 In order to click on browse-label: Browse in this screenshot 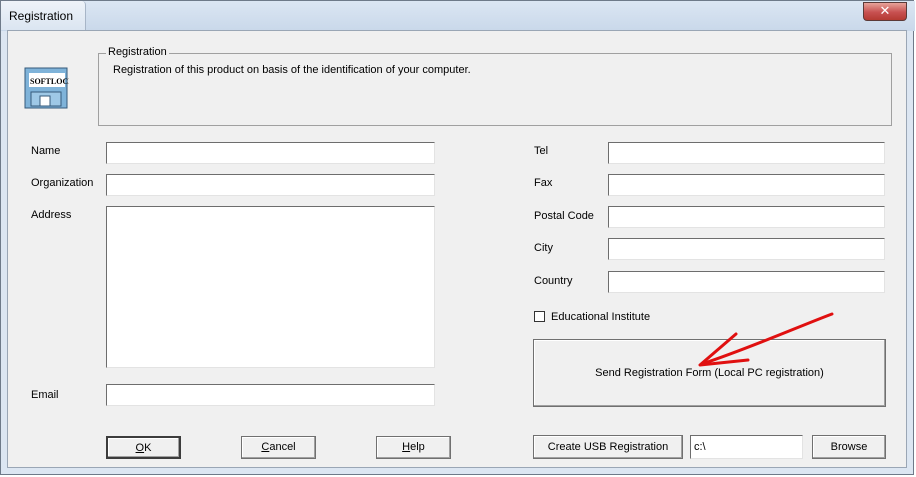, I will do `click(849, 447)`.